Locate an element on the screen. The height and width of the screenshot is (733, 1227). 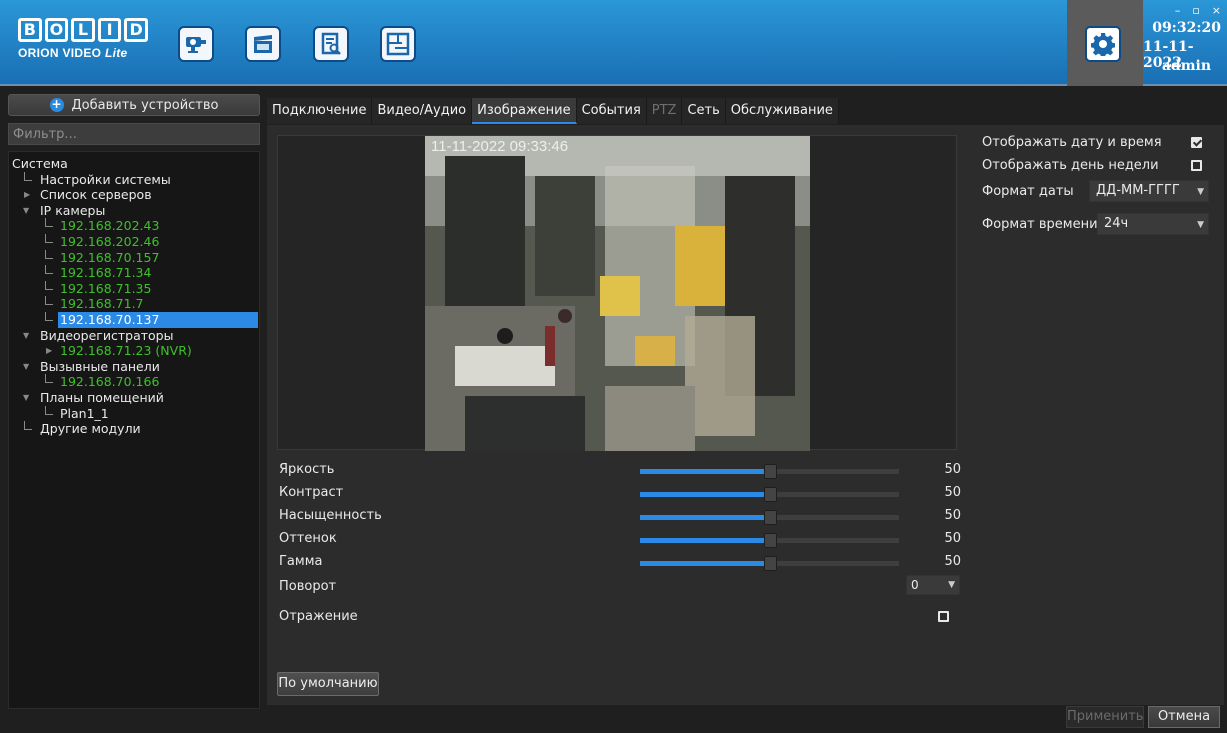
plans-nav-button is located at coordinates (398, 44).